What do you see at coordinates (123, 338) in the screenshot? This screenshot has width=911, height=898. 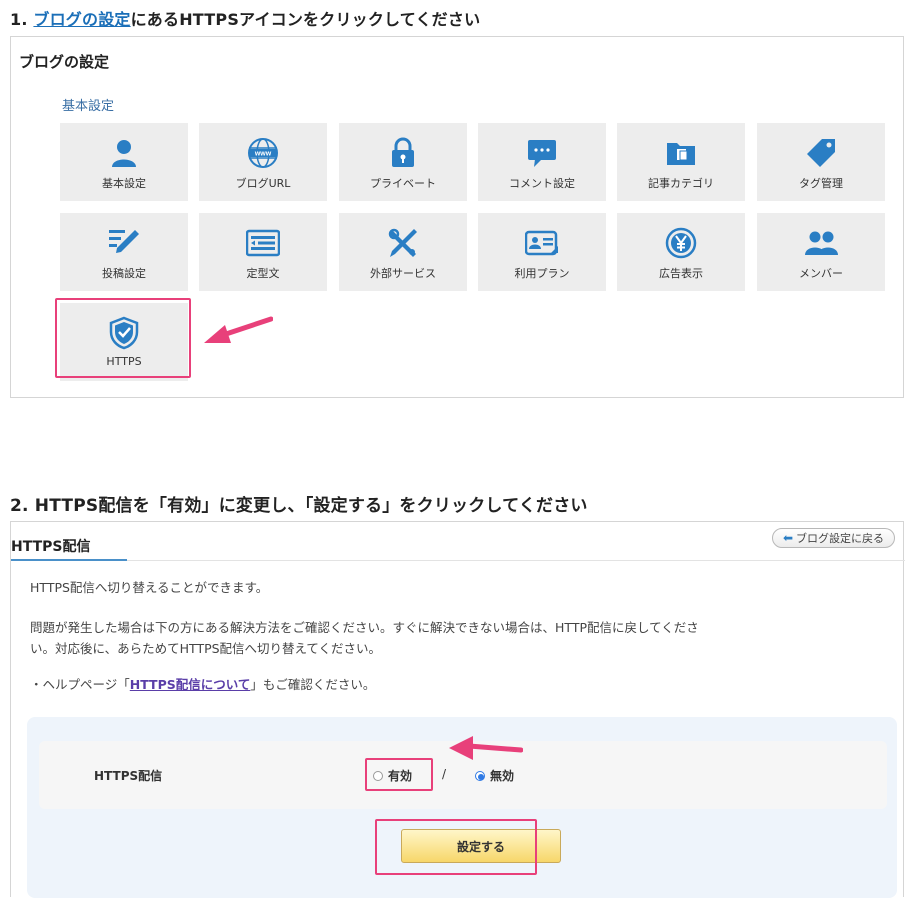 I see `https-highlight-box` at bounding box center [123, 338].